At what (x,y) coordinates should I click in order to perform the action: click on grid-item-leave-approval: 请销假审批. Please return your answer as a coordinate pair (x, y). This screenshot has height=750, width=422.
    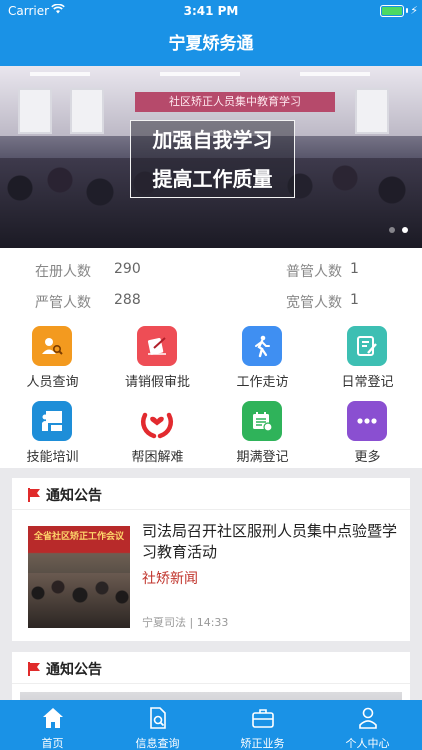
    Looking at the image, I should click on (157, 355).